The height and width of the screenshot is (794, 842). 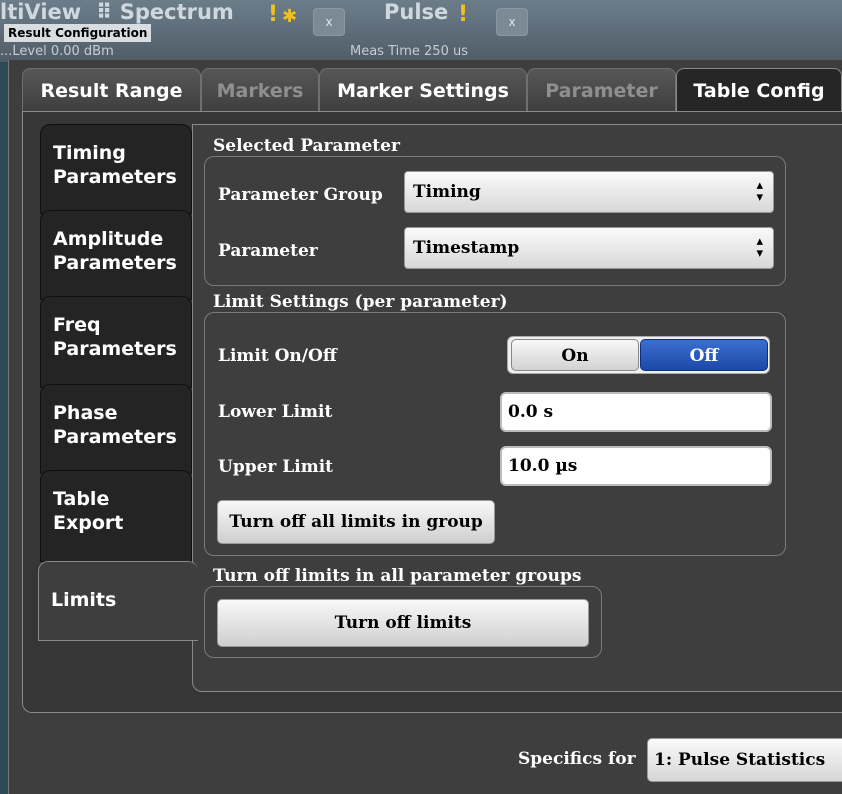 I want to click on background-trace-strip, so click(x=4, y=428).